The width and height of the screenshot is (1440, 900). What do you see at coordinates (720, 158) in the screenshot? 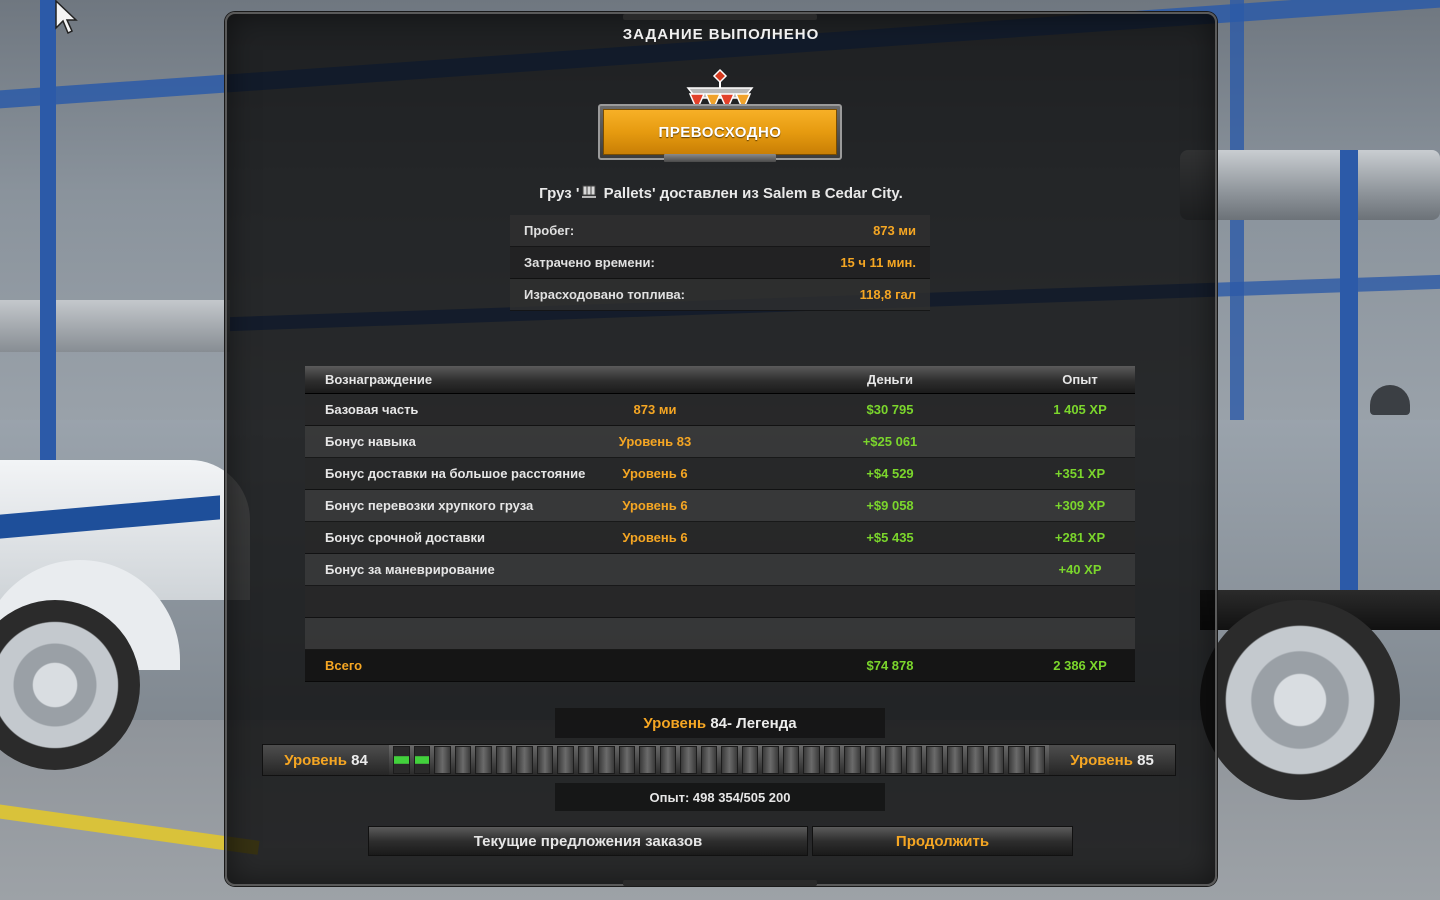
I see `rating-plate-strip` at bounding box center [720, 158].